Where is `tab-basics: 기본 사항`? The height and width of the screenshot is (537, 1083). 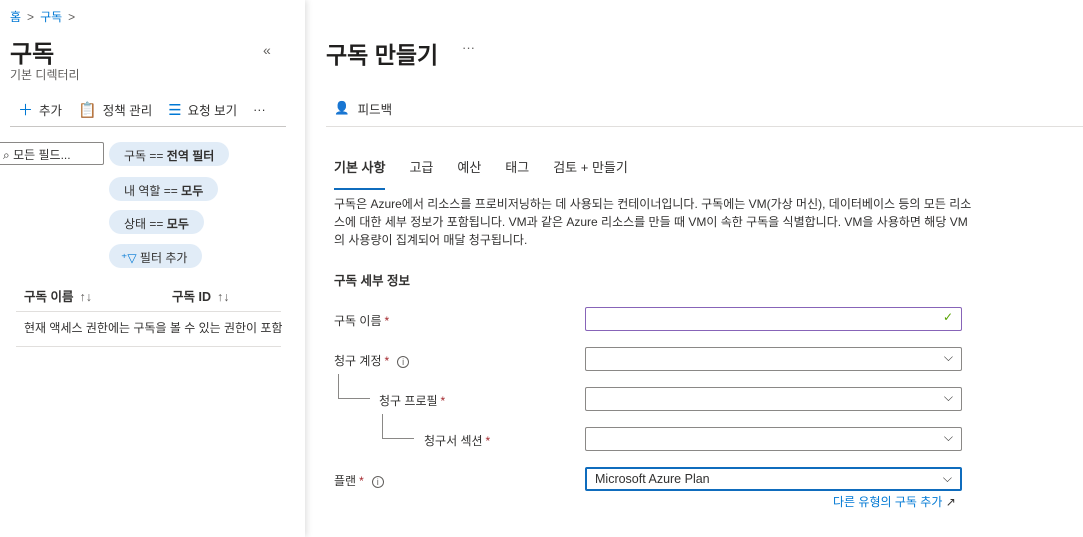 tab-basics: 기본 사항 is located at coordinates (360, 173).